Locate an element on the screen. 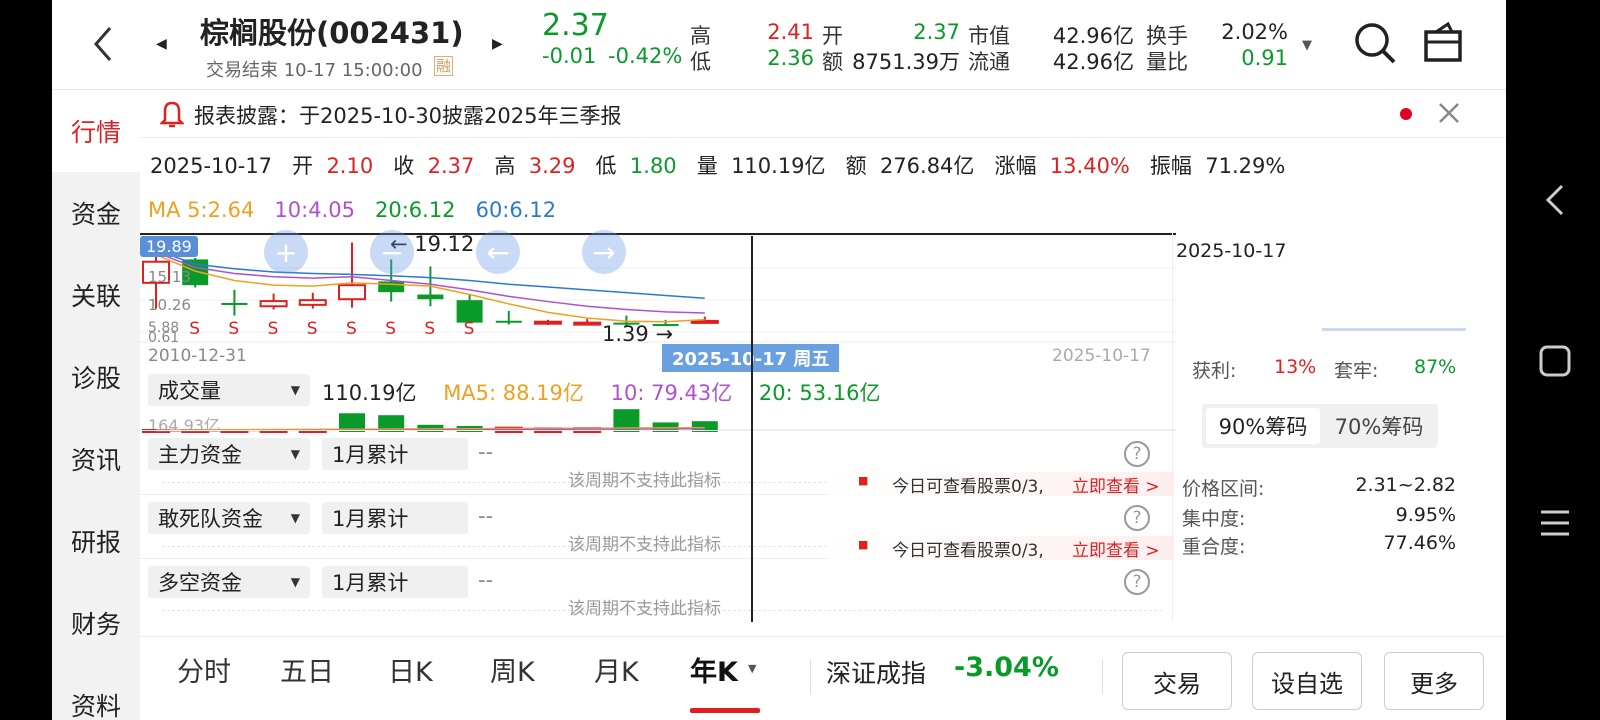 The image size is (1600, 720). volume-chart is located at coordinates (658, 423).